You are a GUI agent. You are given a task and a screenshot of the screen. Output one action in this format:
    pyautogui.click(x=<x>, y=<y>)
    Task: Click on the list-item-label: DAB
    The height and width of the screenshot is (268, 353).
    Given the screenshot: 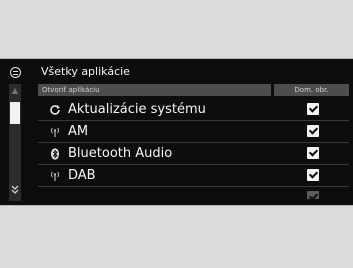 What is the action you would take?
    pyautogui.click(x=82, y=175)
    